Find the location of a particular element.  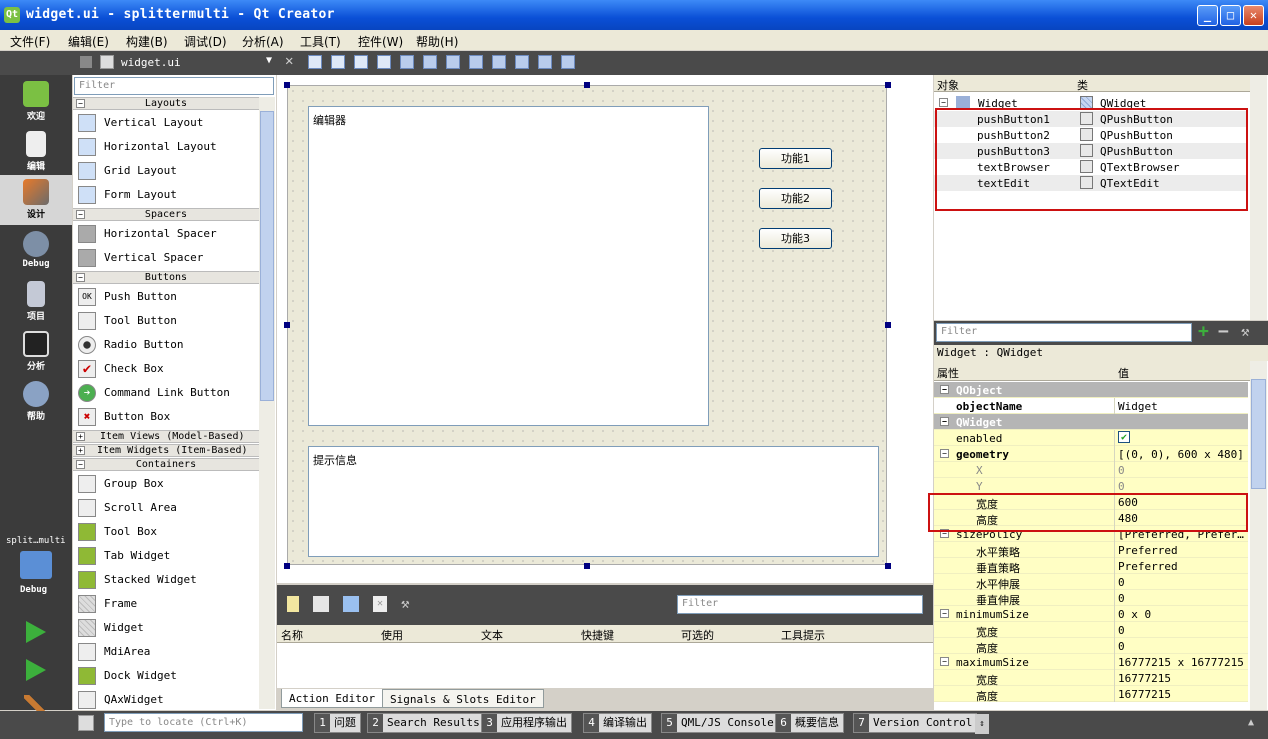

expand-output-icon: ▲ is located at coordinates (1251, 722).